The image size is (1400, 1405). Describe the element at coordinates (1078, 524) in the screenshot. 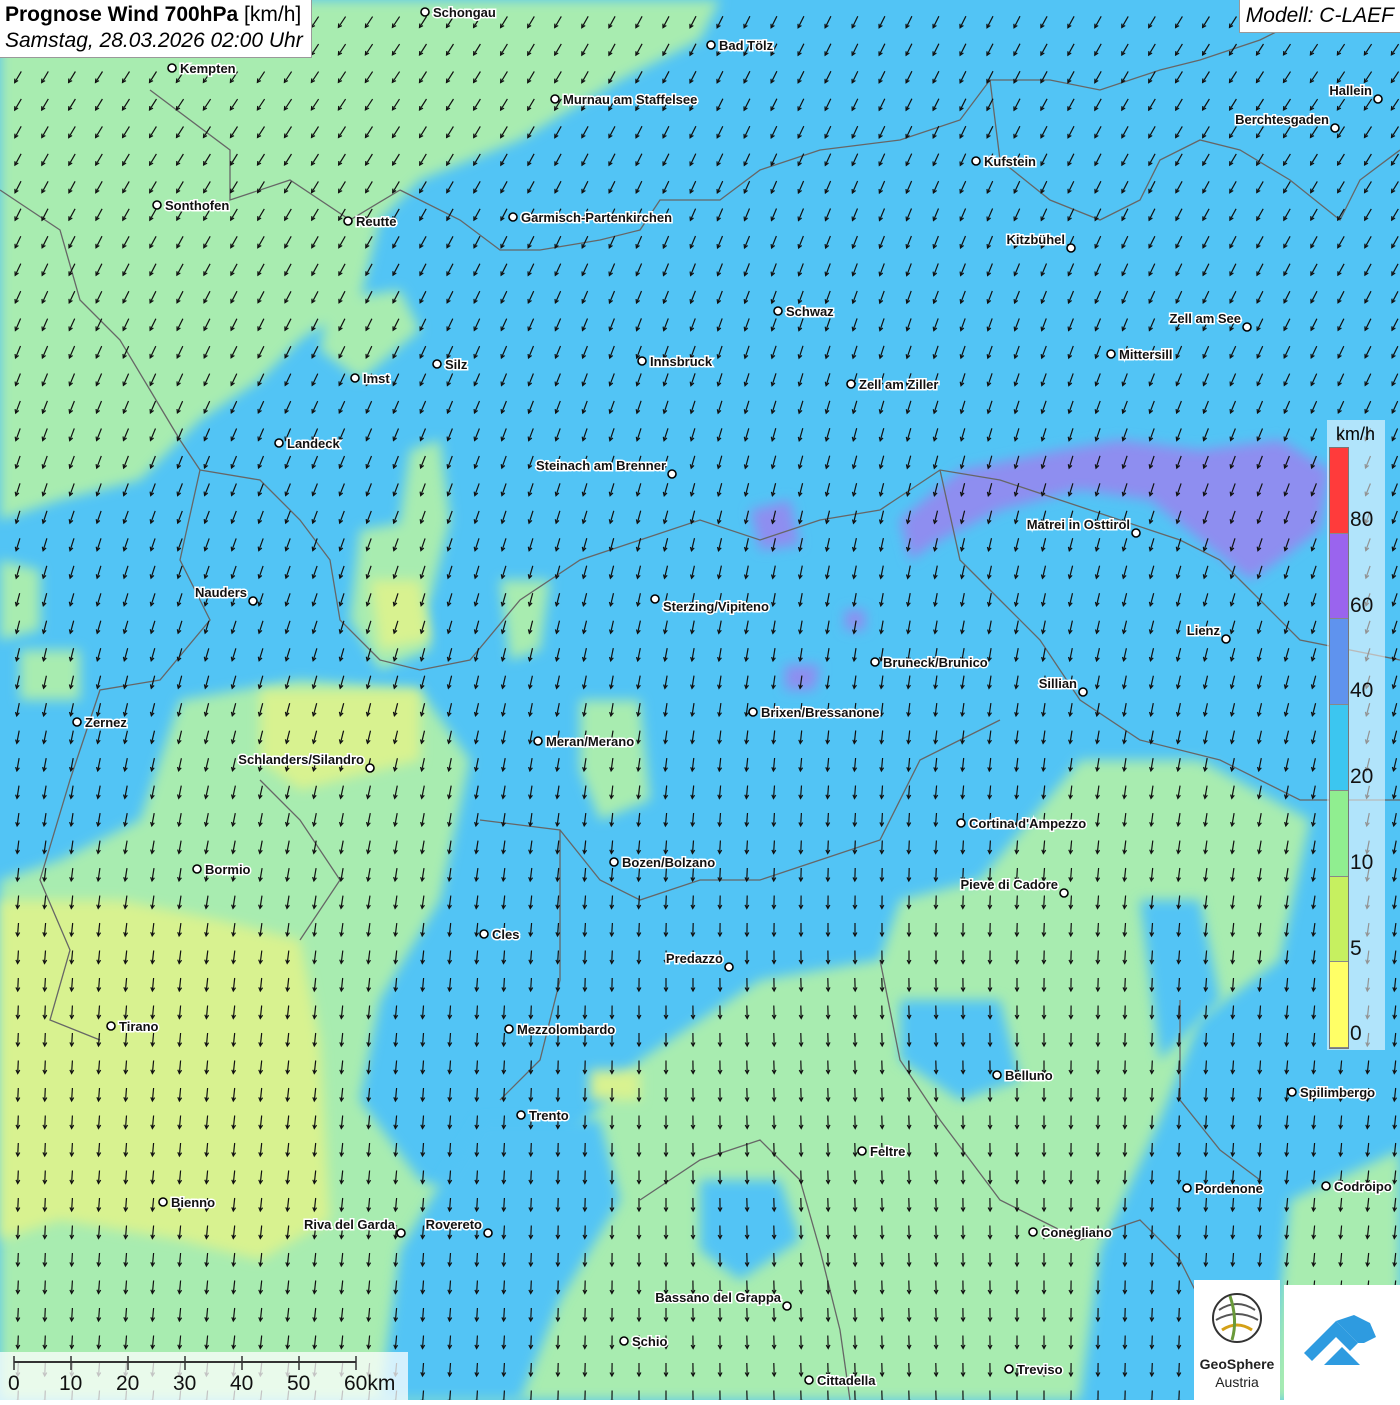

I see `city-label: Matrei in Osttirol` at that location.